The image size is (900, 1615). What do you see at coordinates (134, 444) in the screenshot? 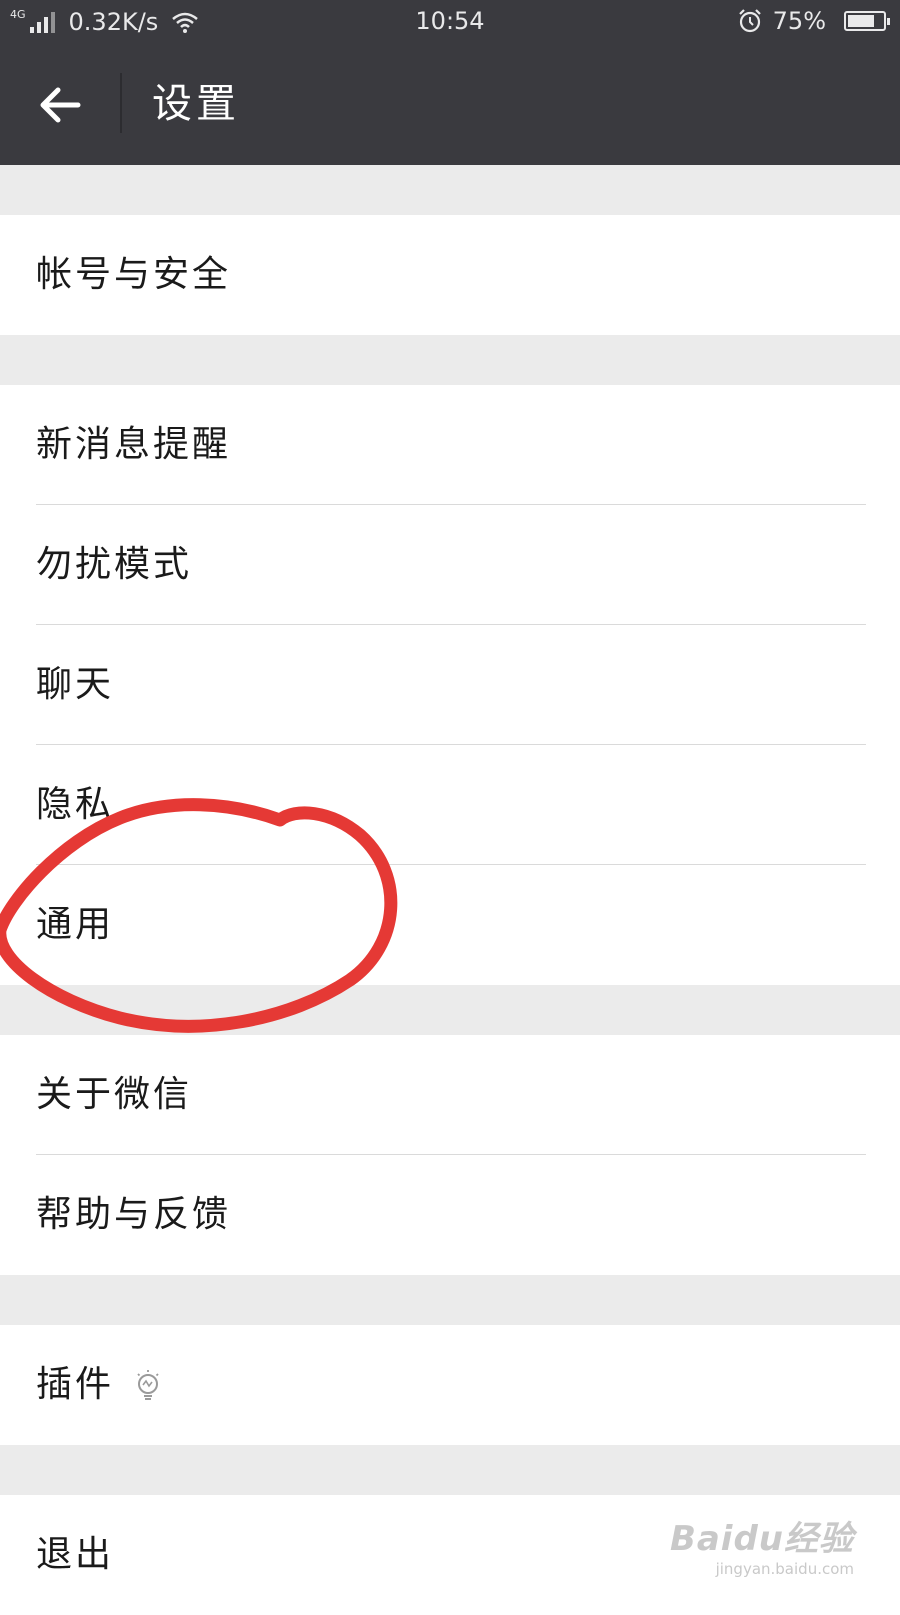
I see `settings-item-label: 新消息提醒` at bounding box center [134, 444].